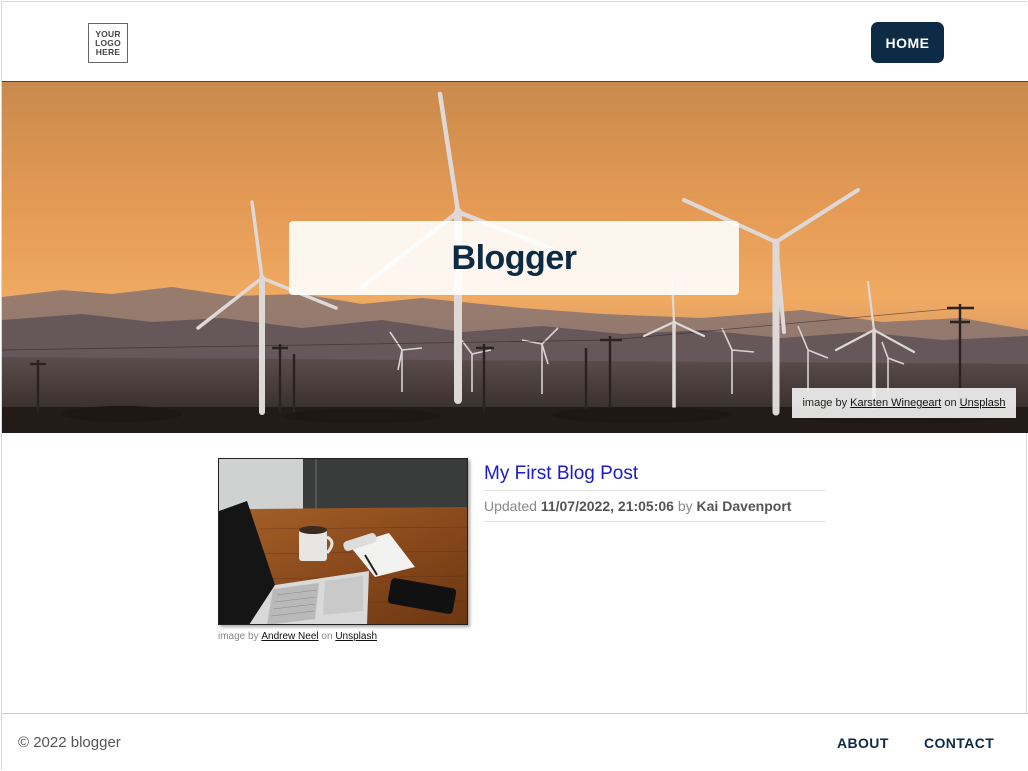  I want to click on hero-credit-middle: on, so click(950, 403).